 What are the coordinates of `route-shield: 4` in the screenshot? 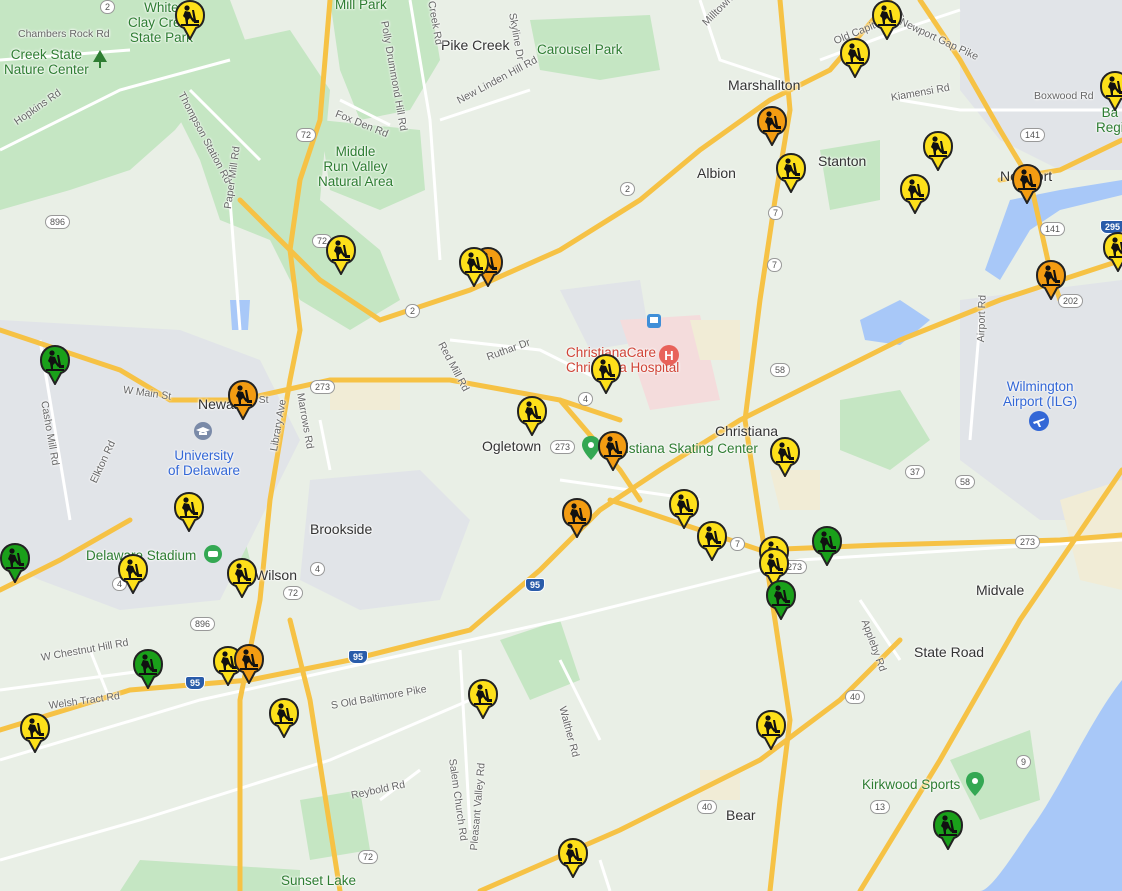 It's located at (318, 569).